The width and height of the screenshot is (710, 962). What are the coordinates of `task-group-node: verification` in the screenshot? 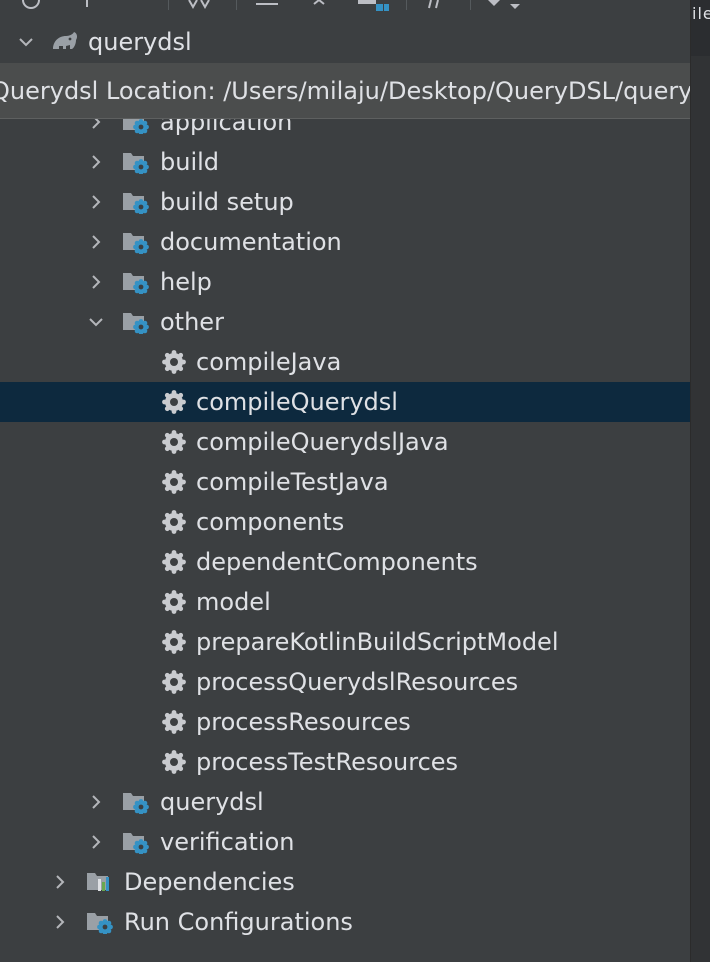 It's located at (345, 842).